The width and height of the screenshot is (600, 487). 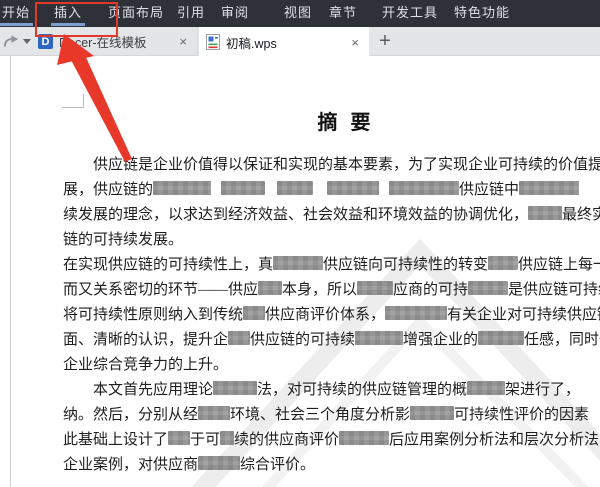 I want to click on text-run: 供应链中, so click(x=489, y=190).